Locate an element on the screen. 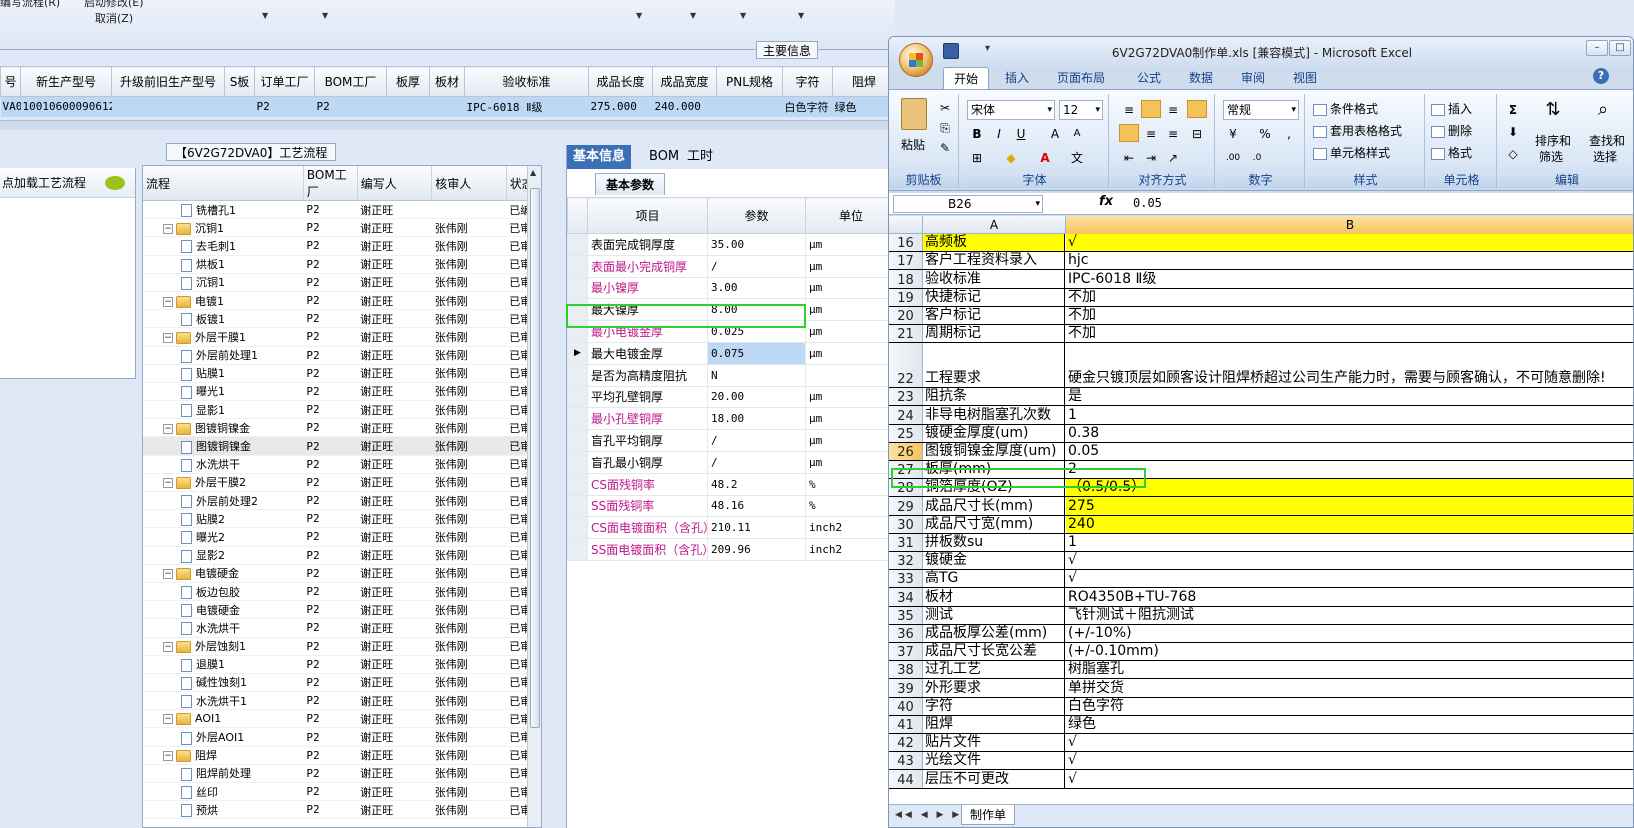  cell-b: 不加 is located at coordinates (1349, 315).